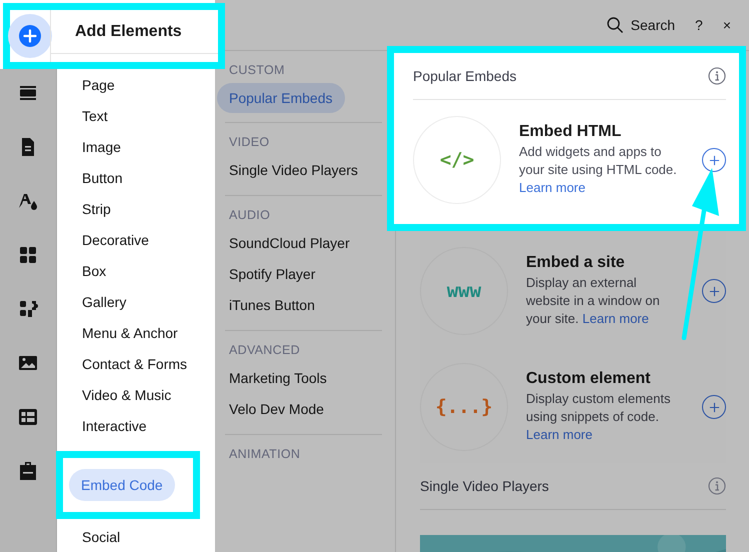 The image size is (749, 552). What do you see at coordinates (136, 208) in the screenshot?
I see `category-item: Strip` at bounding box center [136, 208].